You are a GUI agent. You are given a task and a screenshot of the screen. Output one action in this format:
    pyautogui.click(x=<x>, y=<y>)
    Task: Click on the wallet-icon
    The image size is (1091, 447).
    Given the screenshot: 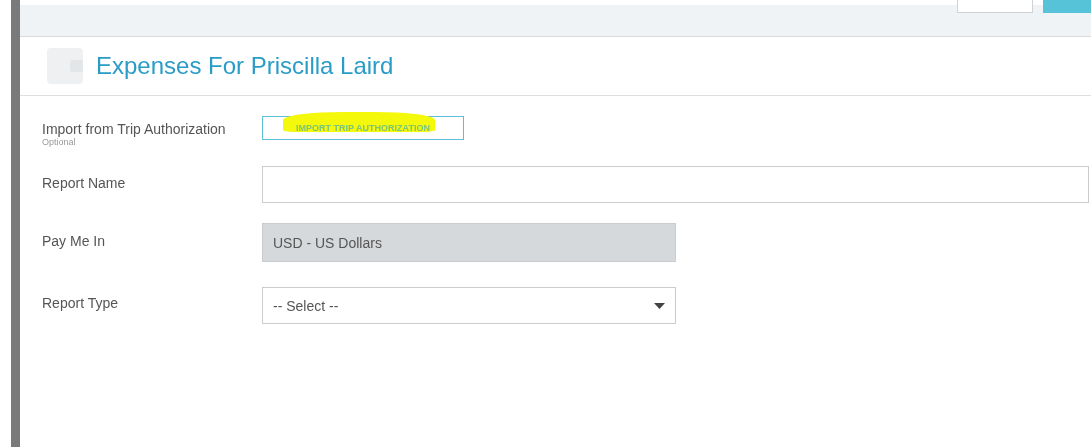 What is the action you would take?
    pyautogui.click(x=65, y=66)
    